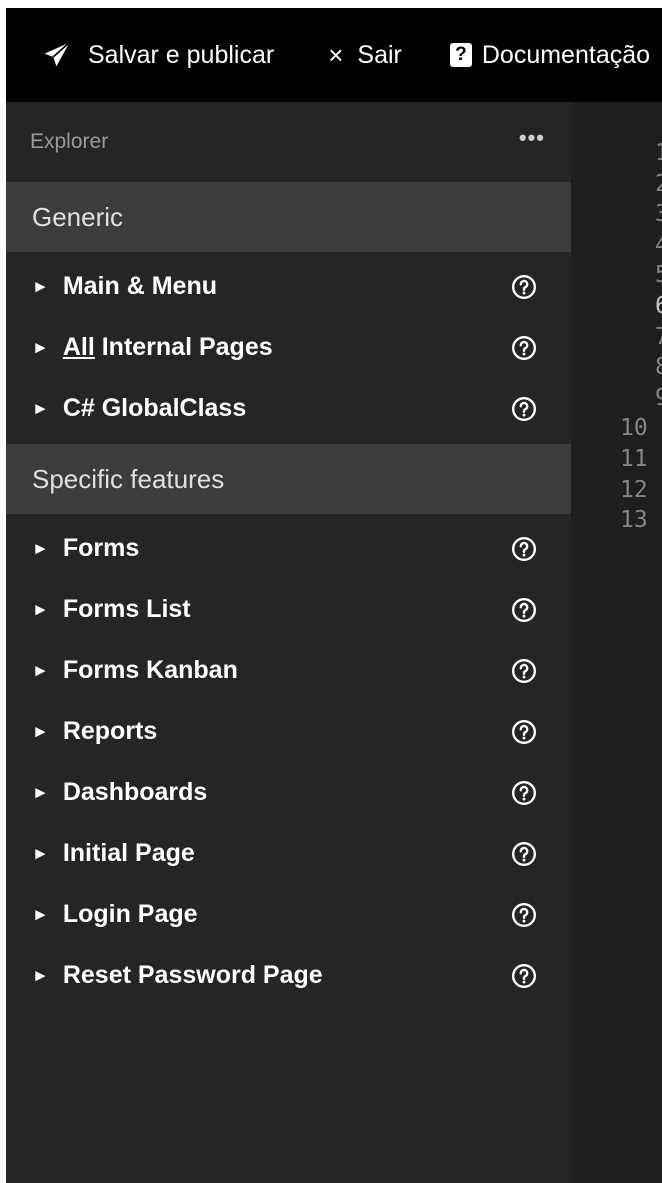 Image resolution: width=662 pixels, height=1183 pixels. Describe the element at coordinates (460, 55) in the screenshot. I see `help-box-icon: ?` at that location.